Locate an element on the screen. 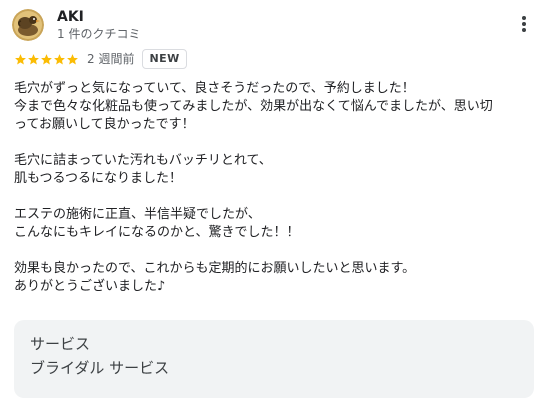  rating-row: 2 週間前 NEW is located at coordinates (100, 59).